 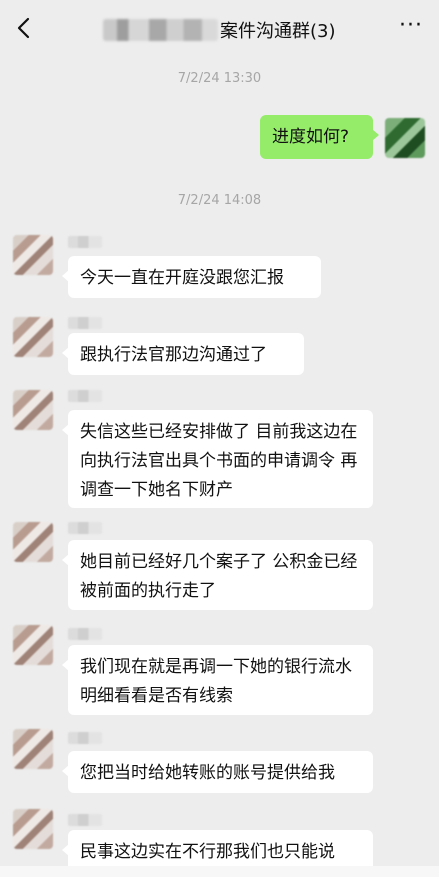 I want to click on message-bubble: 今天一直在开庭没跟您汇报, so click(x=191, y=277).